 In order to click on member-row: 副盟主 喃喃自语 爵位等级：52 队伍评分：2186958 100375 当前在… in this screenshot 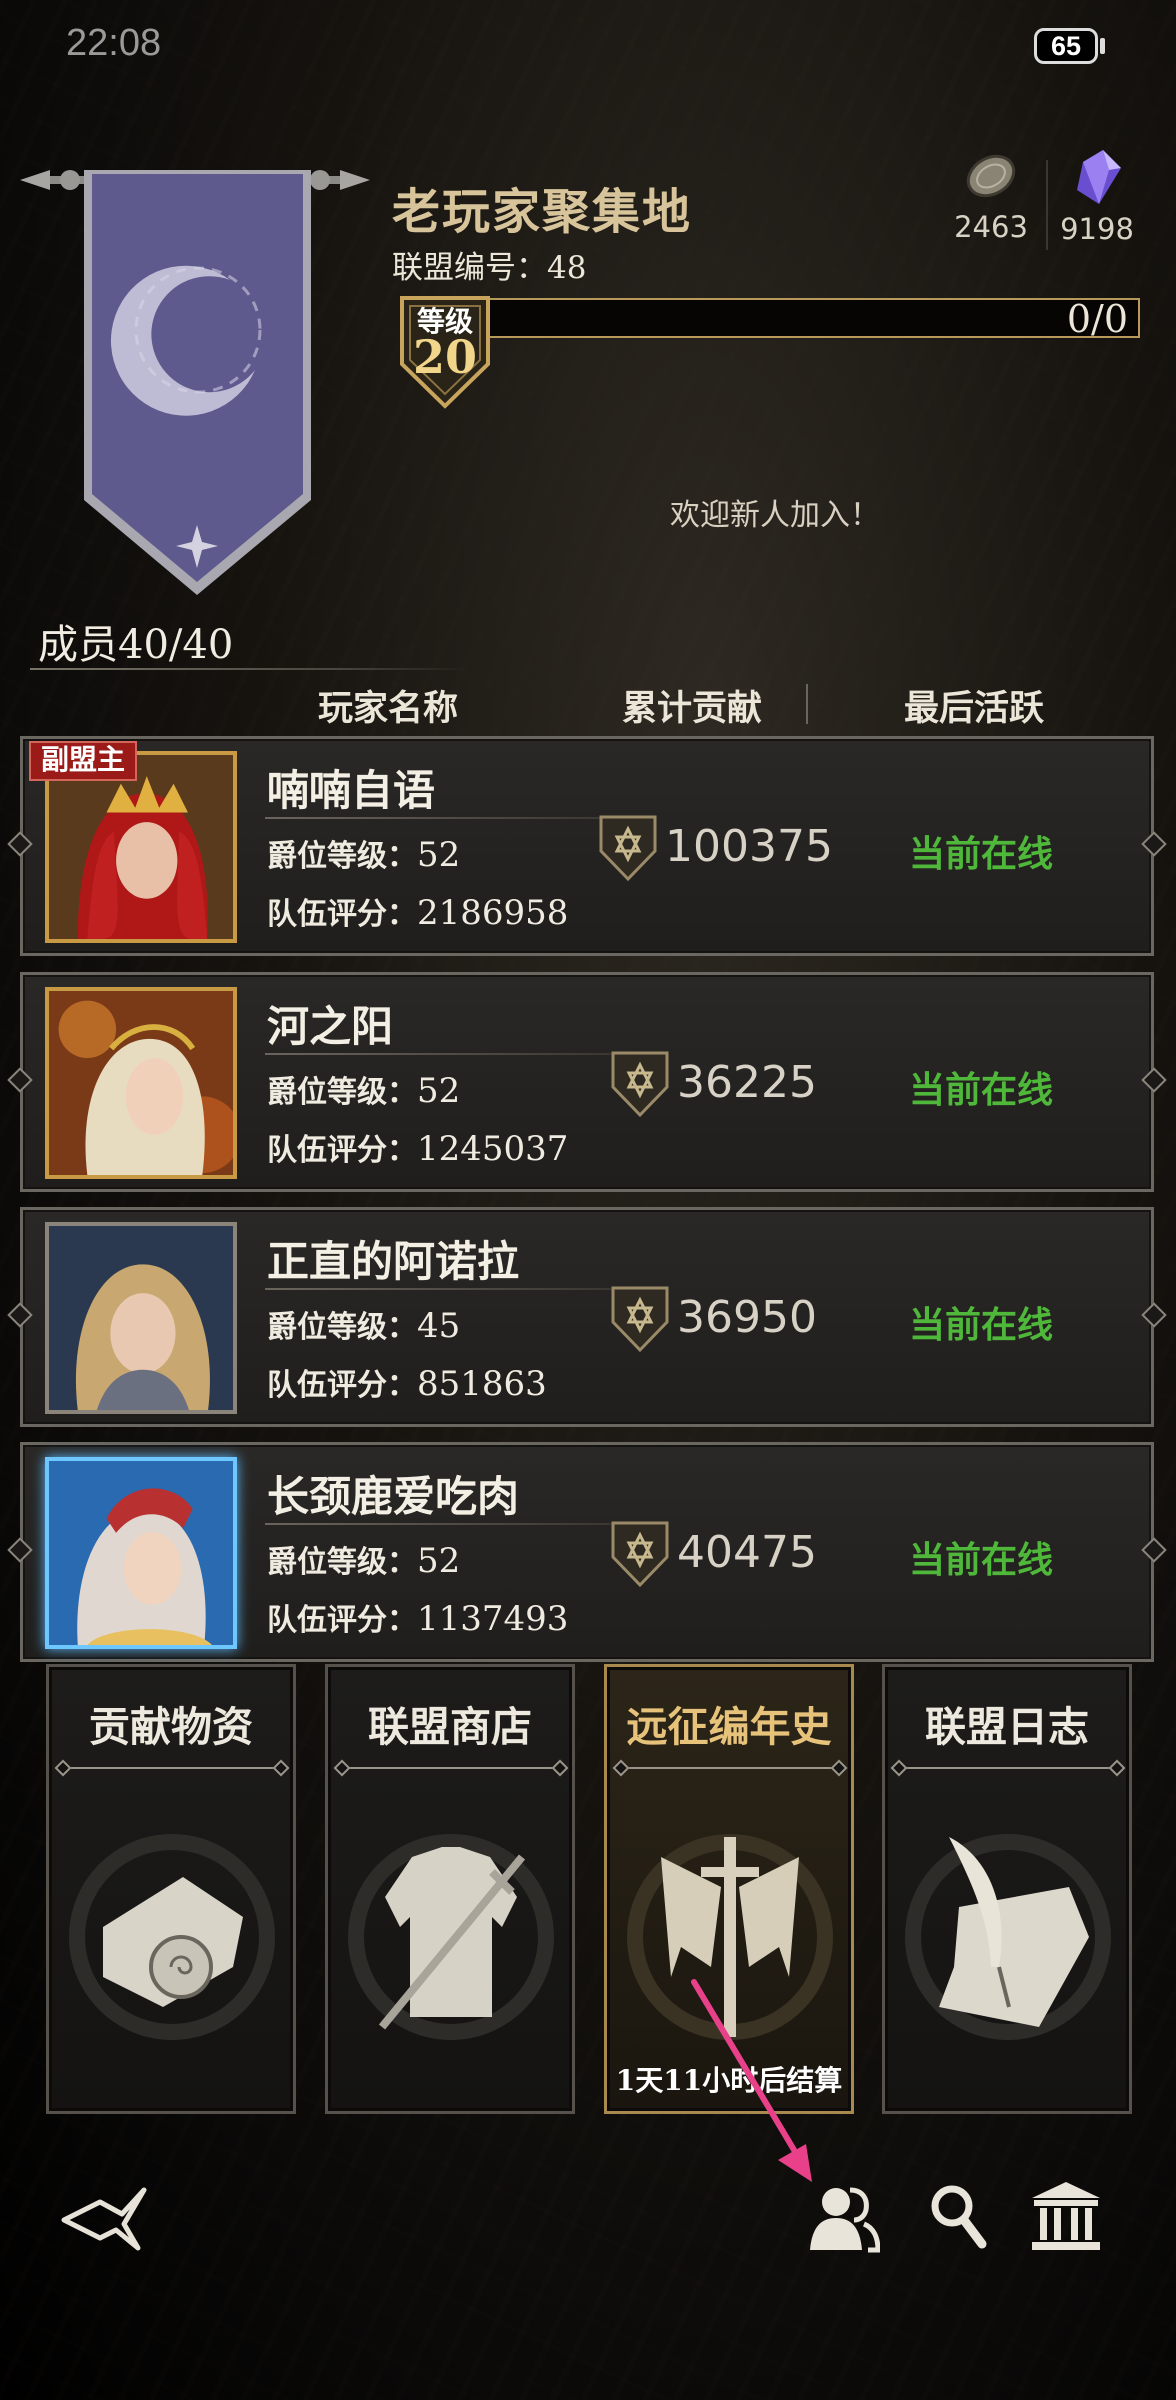, I will do `click(587, 846)`.